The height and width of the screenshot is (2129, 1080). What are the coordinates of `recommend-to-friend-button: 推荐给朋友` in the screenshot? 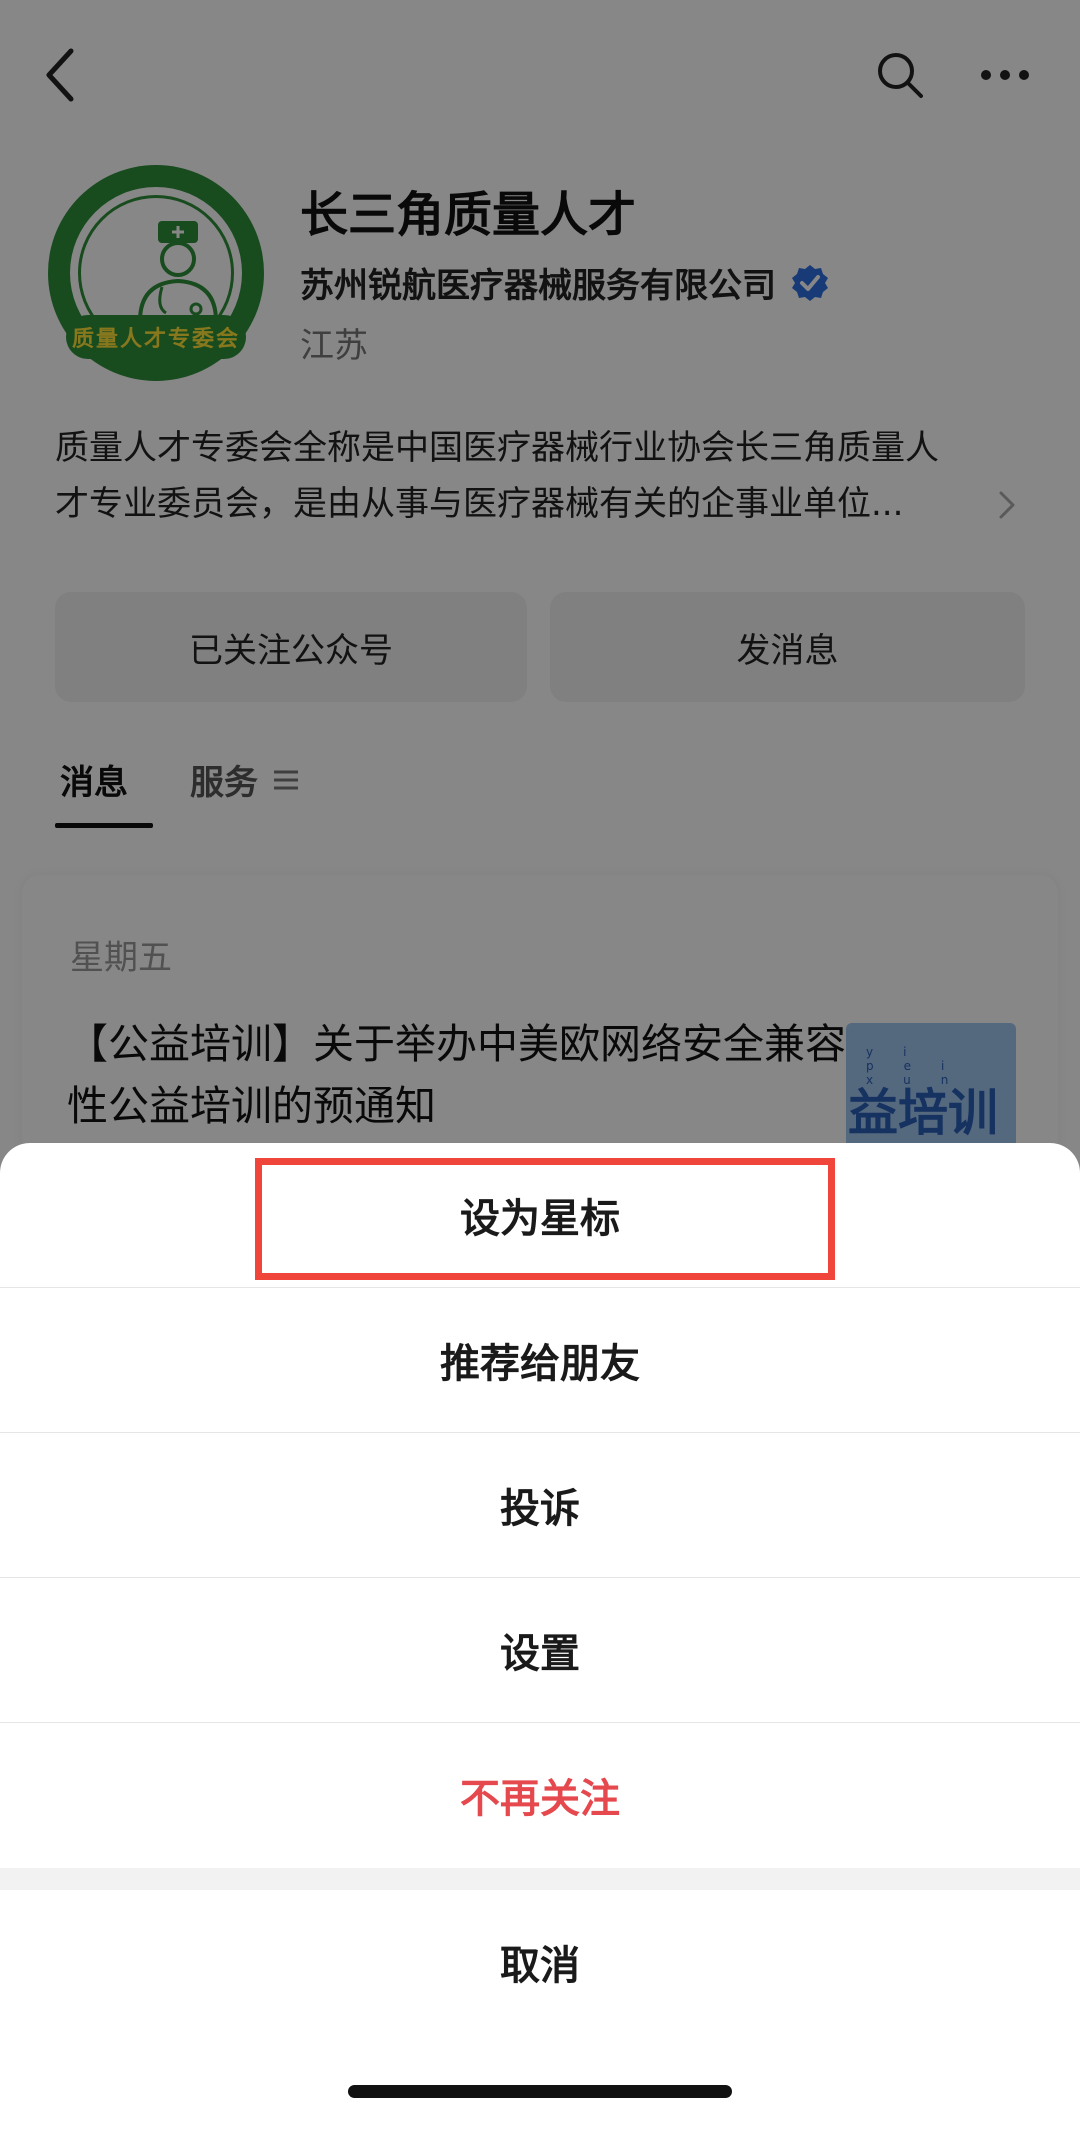 It's located at (540, 1360).